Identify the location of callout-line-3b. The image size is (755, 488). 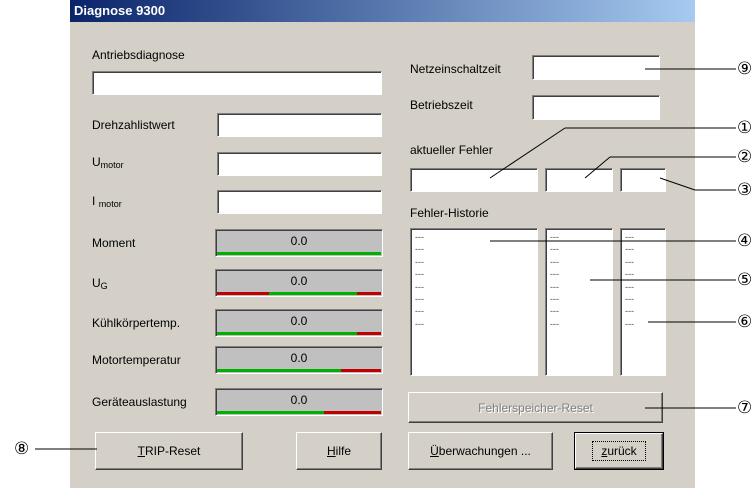
(677, 184).